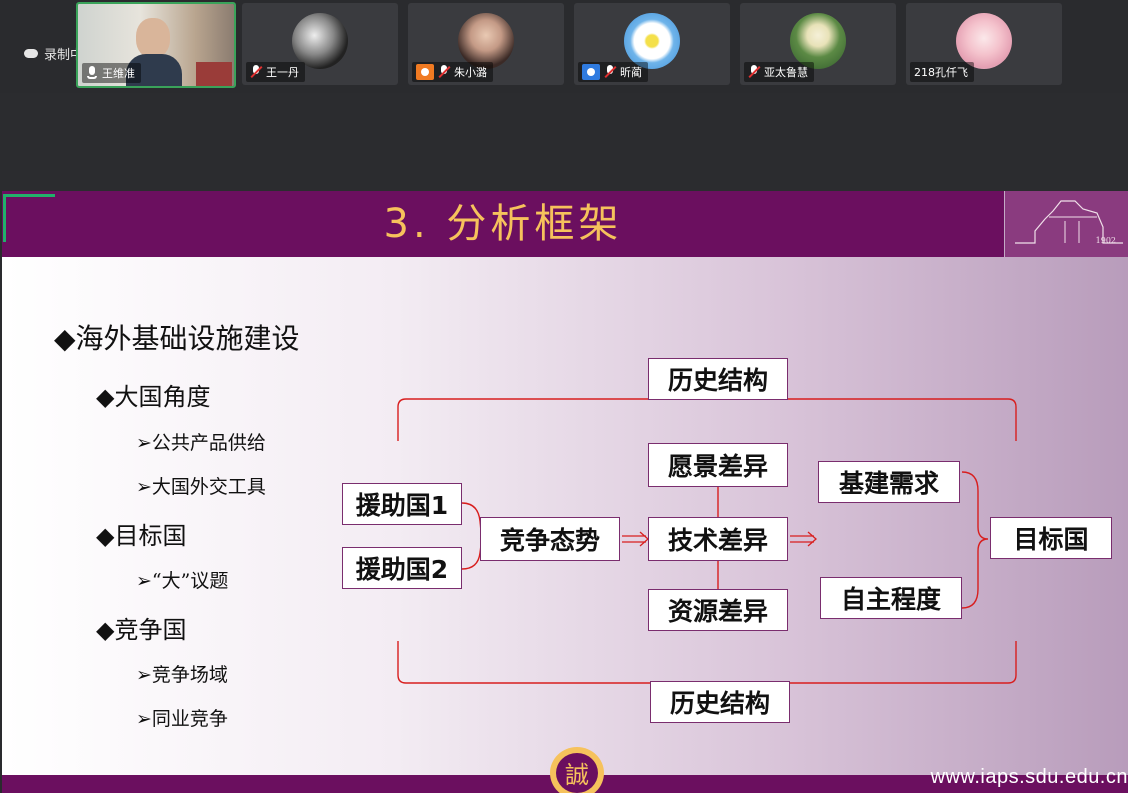  I want to click on resource-difference-box: 资源差异, so click(718, 610).